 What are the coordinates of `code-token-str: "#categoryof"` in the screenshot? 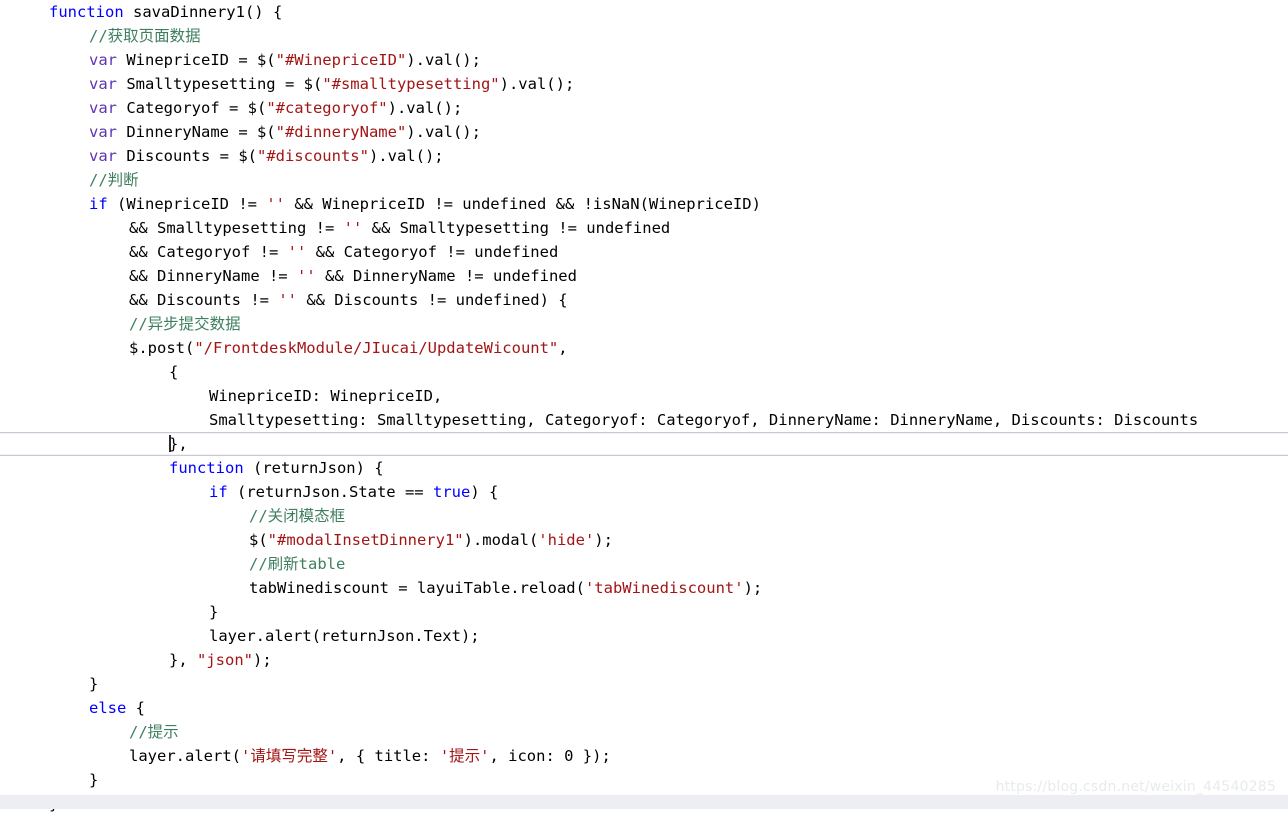 It's located at (327, 108).